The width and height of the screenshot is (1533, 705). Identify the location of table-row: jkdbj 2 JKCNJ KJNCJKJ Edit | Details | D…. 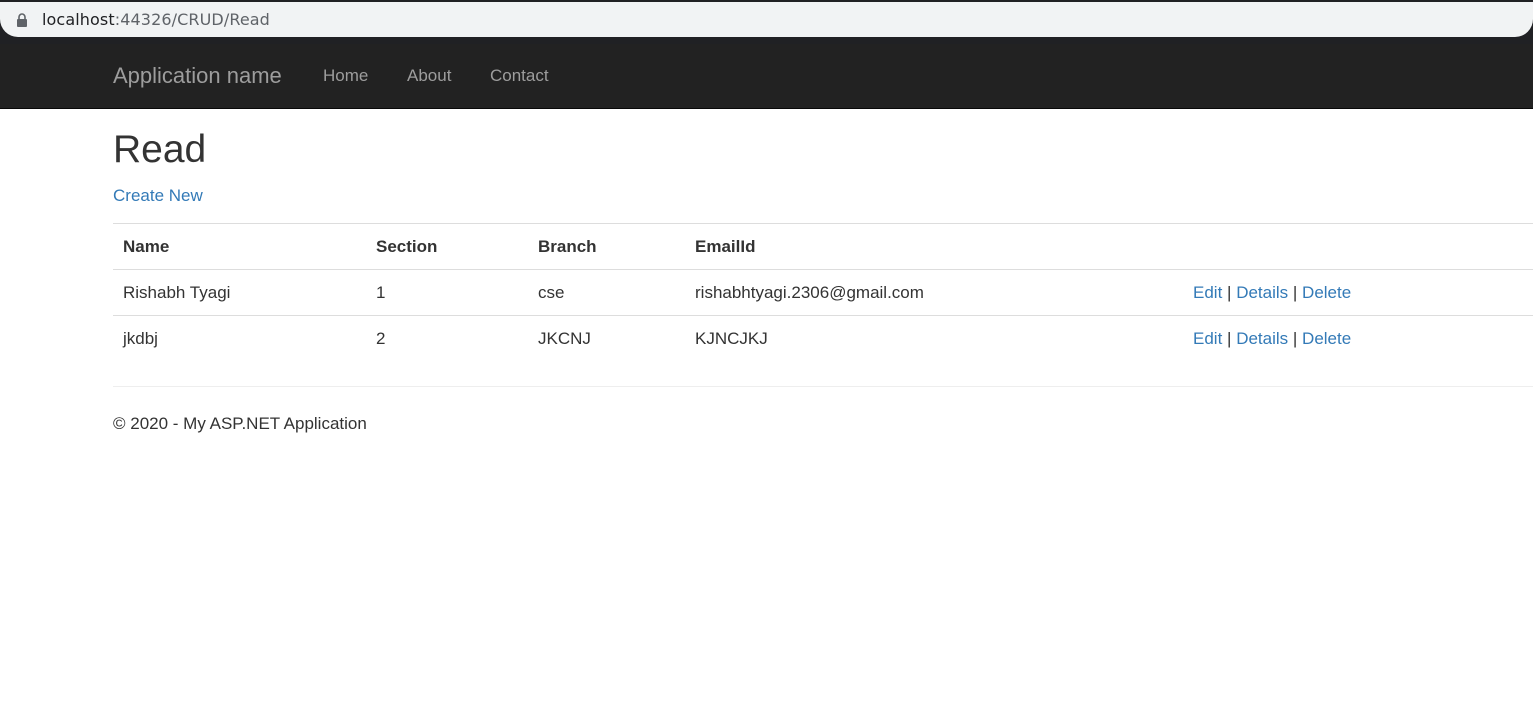
(823, 339).